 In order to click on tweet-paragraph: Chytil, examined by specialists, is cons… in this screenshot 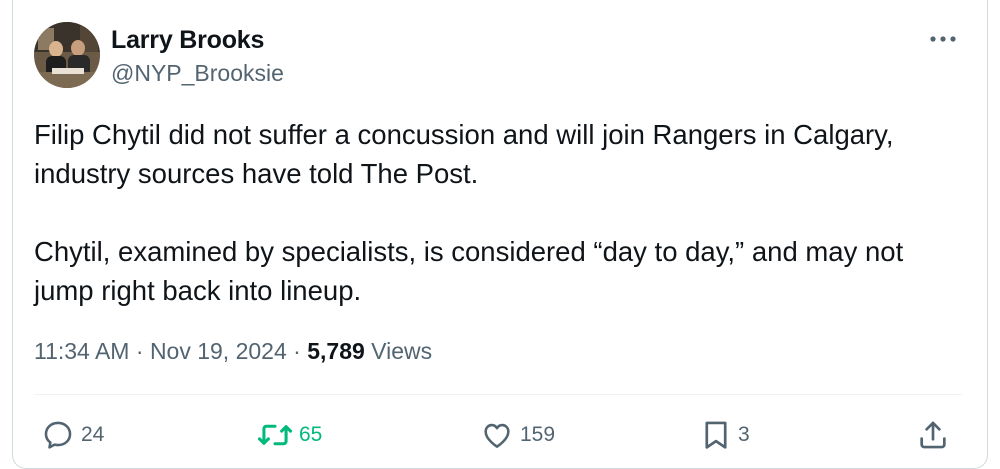, I will do `click(469, 271)`.